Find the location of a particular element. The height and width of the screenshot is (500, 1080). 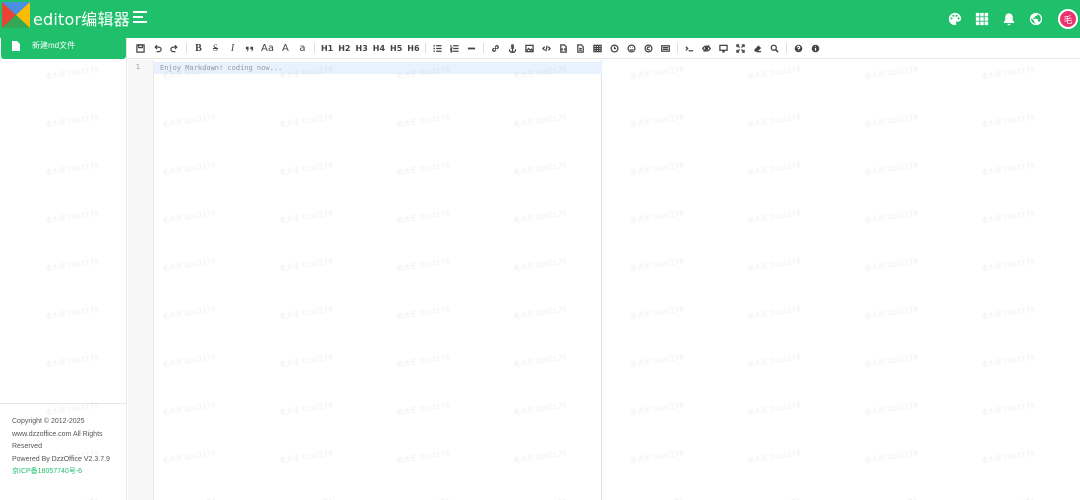

heading-1-button: H1 is located at coordinates (327, 48).